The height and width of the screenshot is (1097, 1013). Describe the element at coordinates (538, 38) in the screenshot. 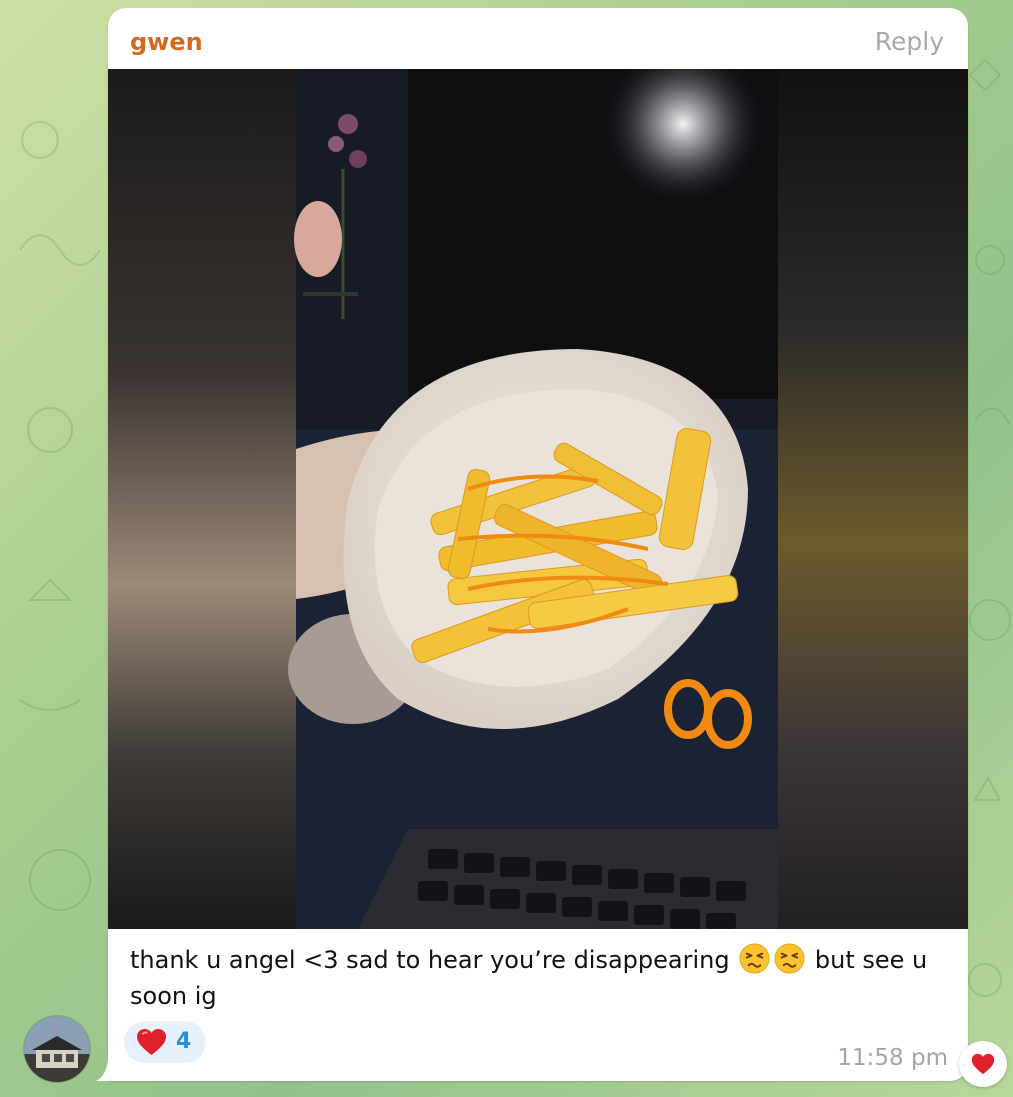

I see `message-header: gwen Reply` at that location.